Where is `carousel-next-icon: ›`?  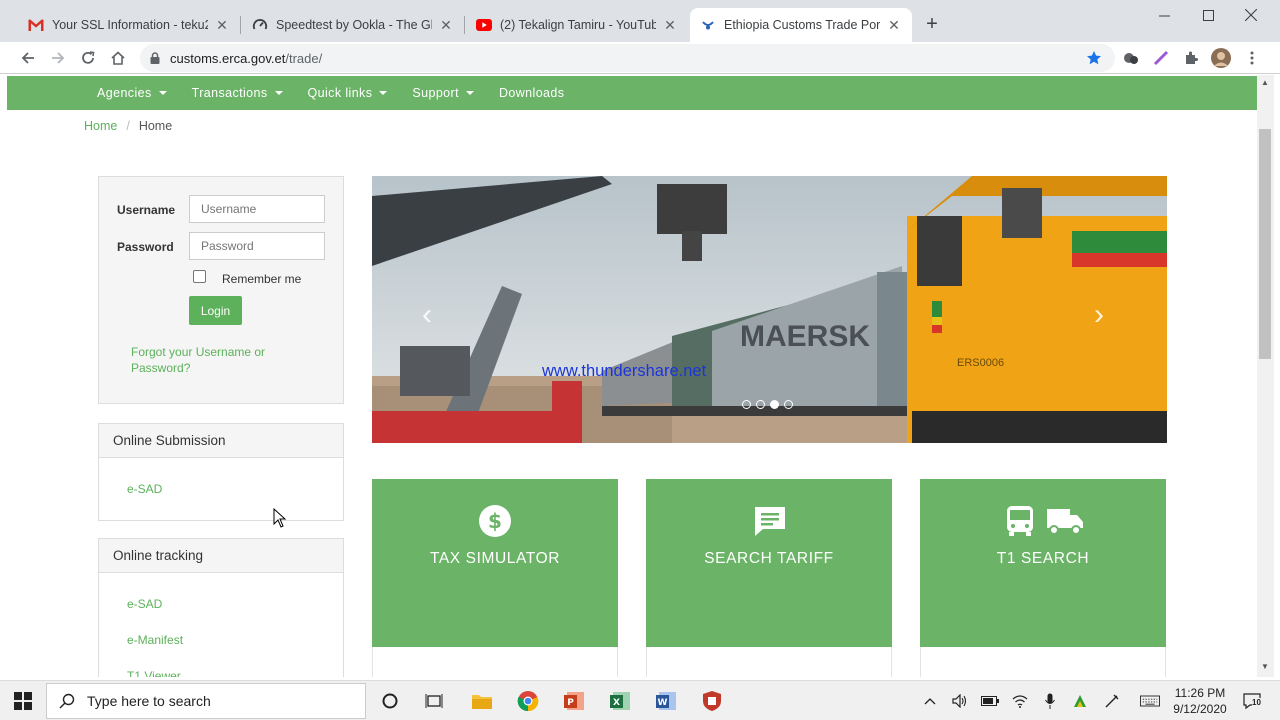
carousel-next-icon: › is located at coordinates (1099, 315).